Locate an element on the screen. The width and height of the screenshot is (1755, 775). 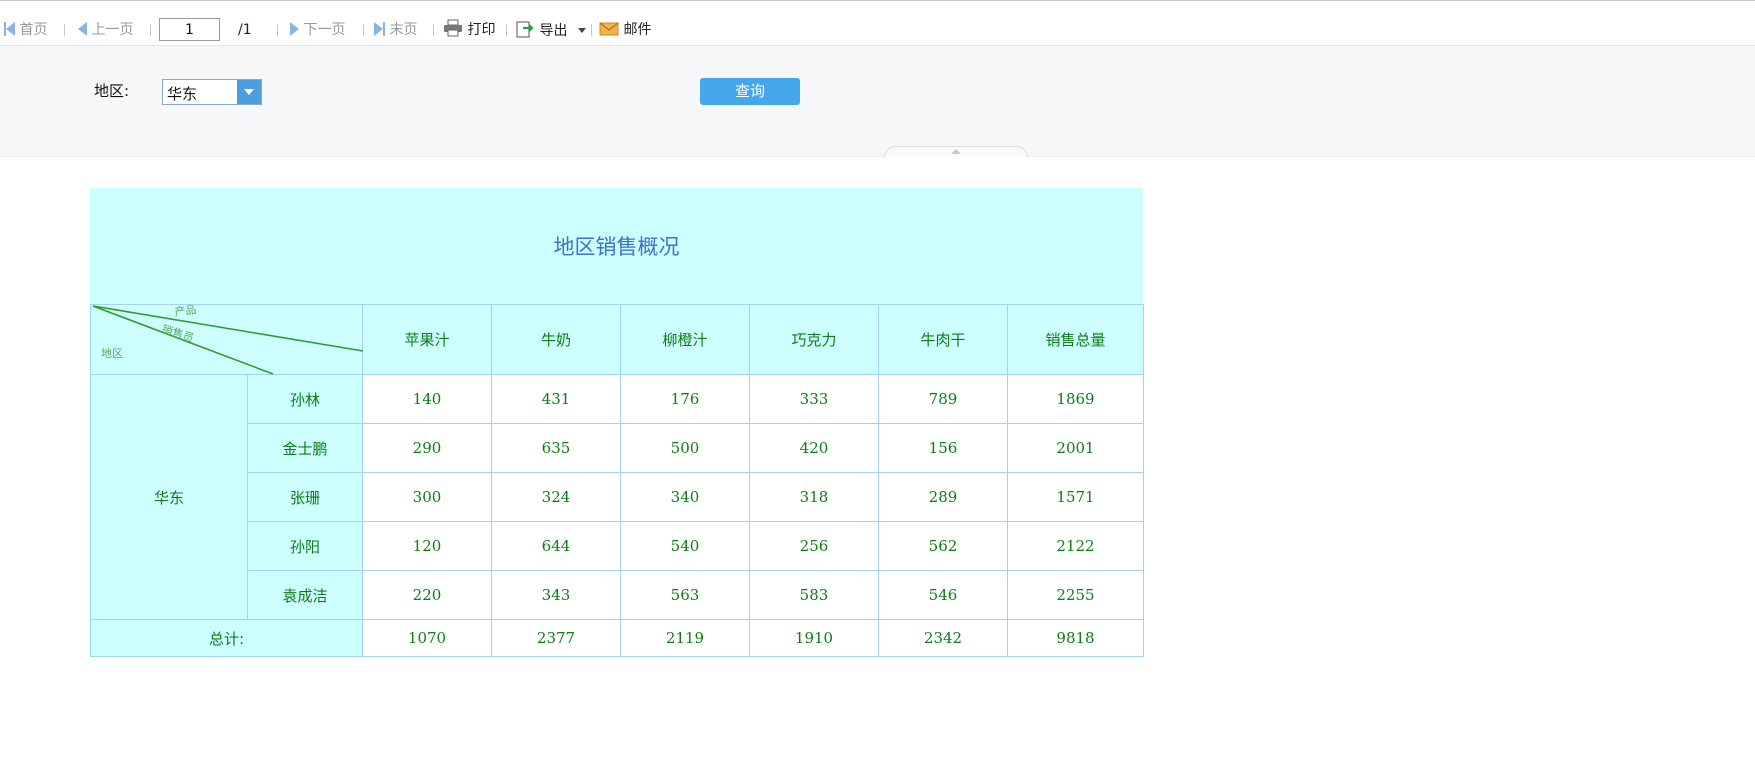
last-page-button: 末页 is located at coordinates (395, 30).